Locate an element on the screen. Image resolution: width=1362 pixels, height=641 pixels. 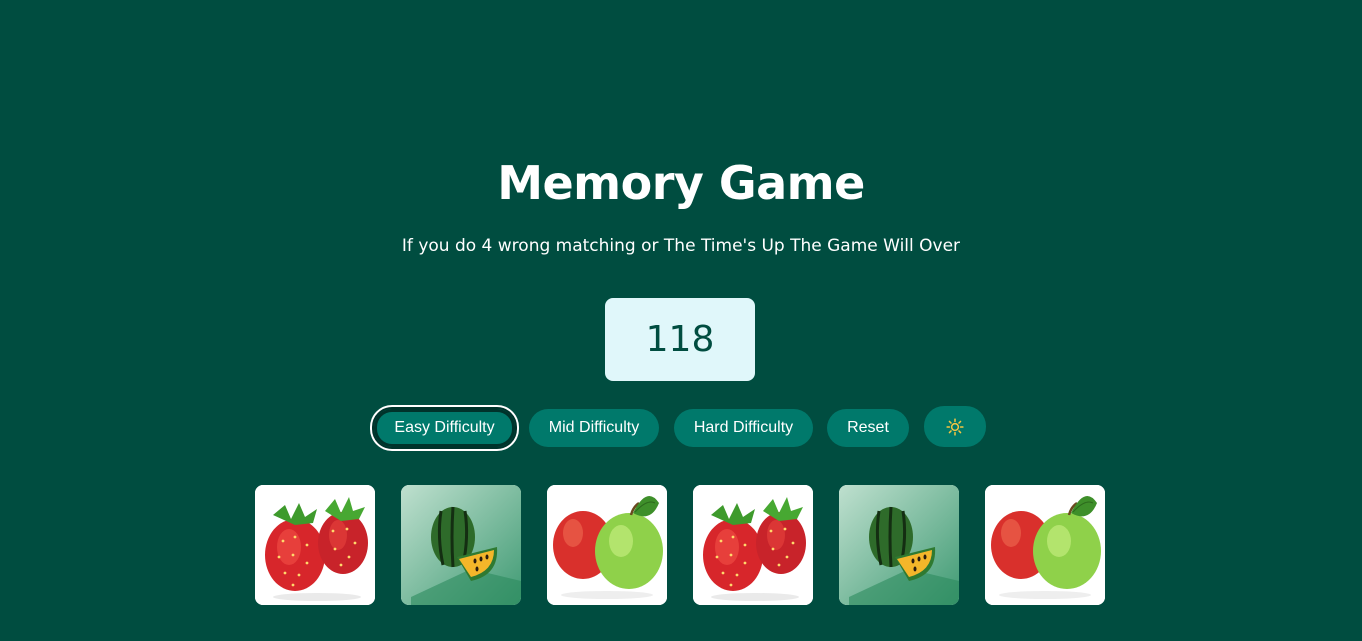
reset-button: Reset is located at coordinates (868, 428).